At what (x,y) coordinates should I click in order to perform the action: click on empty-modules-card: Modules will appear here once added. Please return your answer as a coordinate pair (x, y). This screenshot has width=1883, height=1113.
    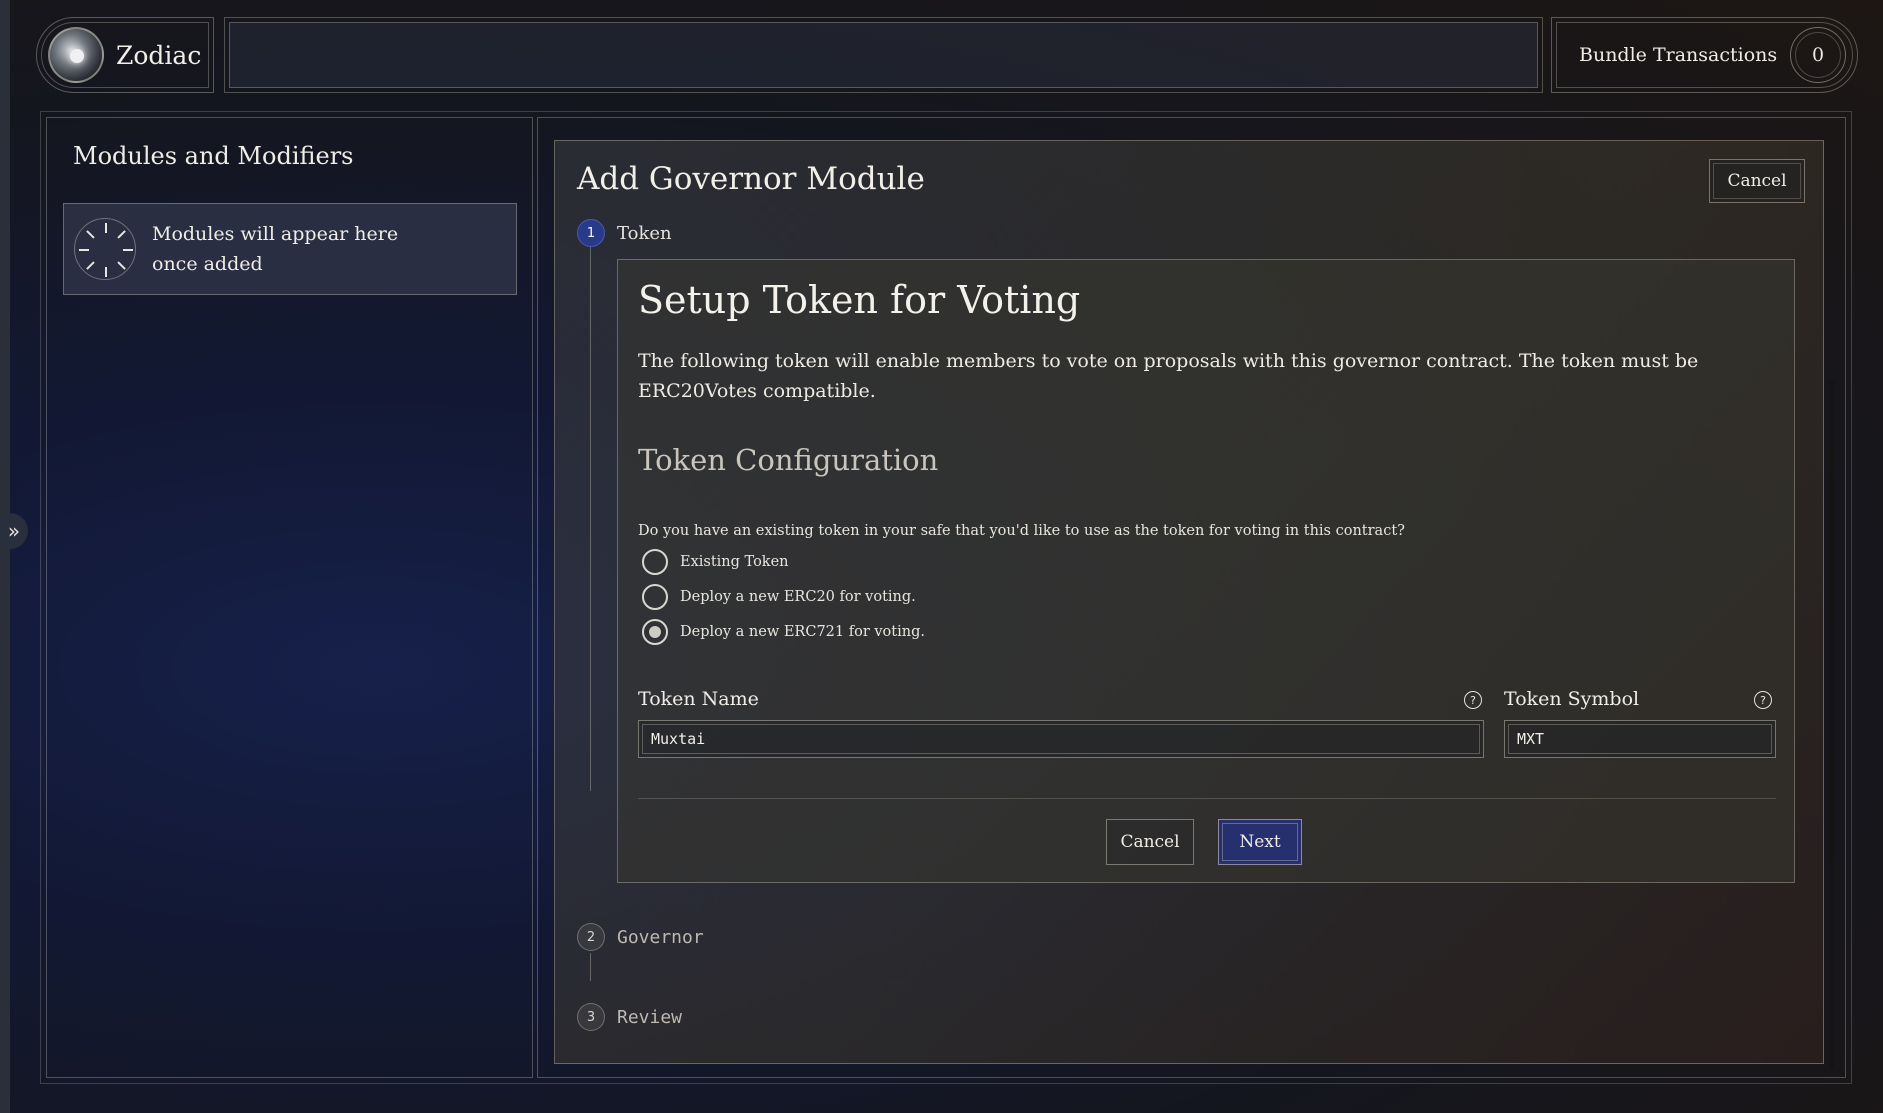
    Looking at the image, I should click on (290, 249).